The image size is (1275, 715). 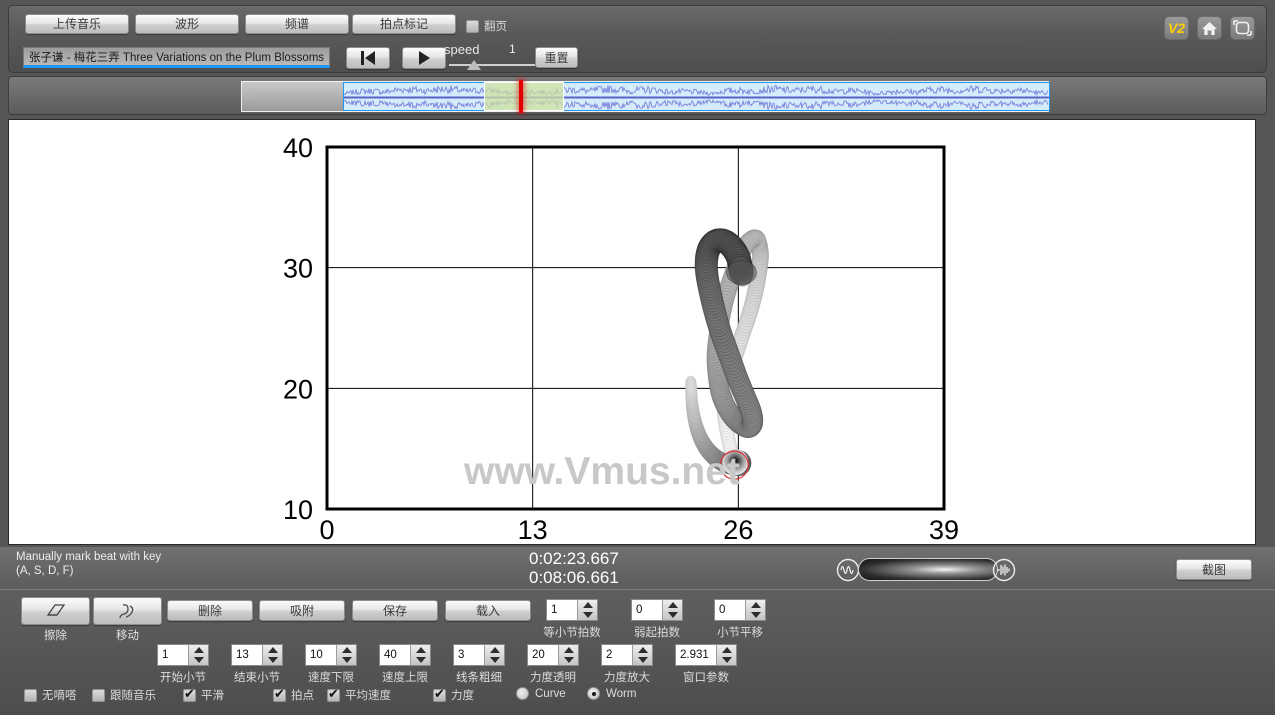 What do you see at coordinates (368, 58) in the screenshot?
I see `skip-back-button` at bounding box center [368, 58].